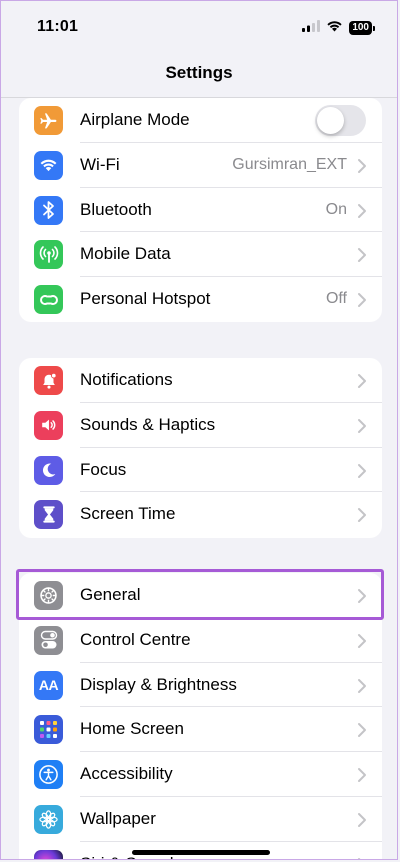 The height and width of the screenshot is (862, 400). What do you see at coordinates (110, 594) in the screenshot?
I see `row-label: General` at bounding box center [110, 594].